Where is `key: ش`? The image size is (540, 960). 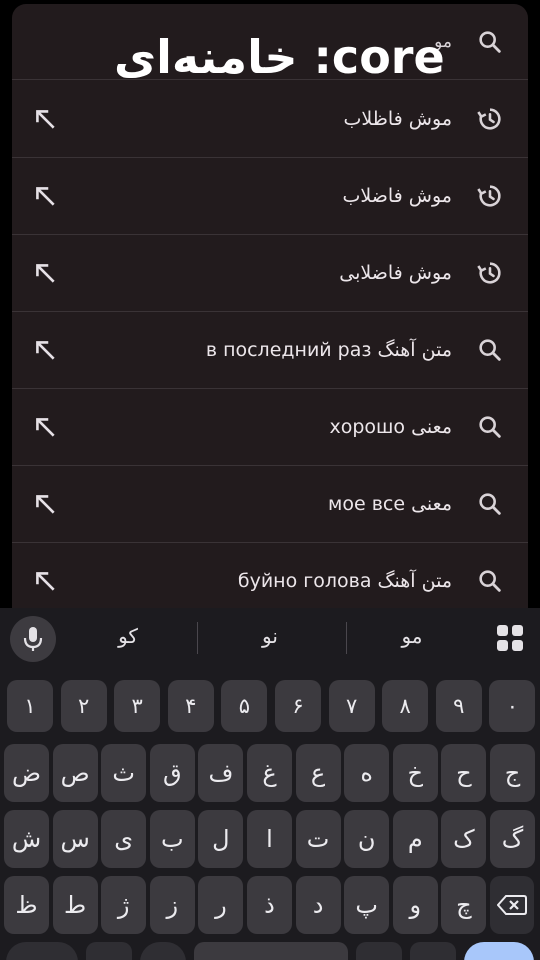 key: ش is located at coordinates (26, 839).